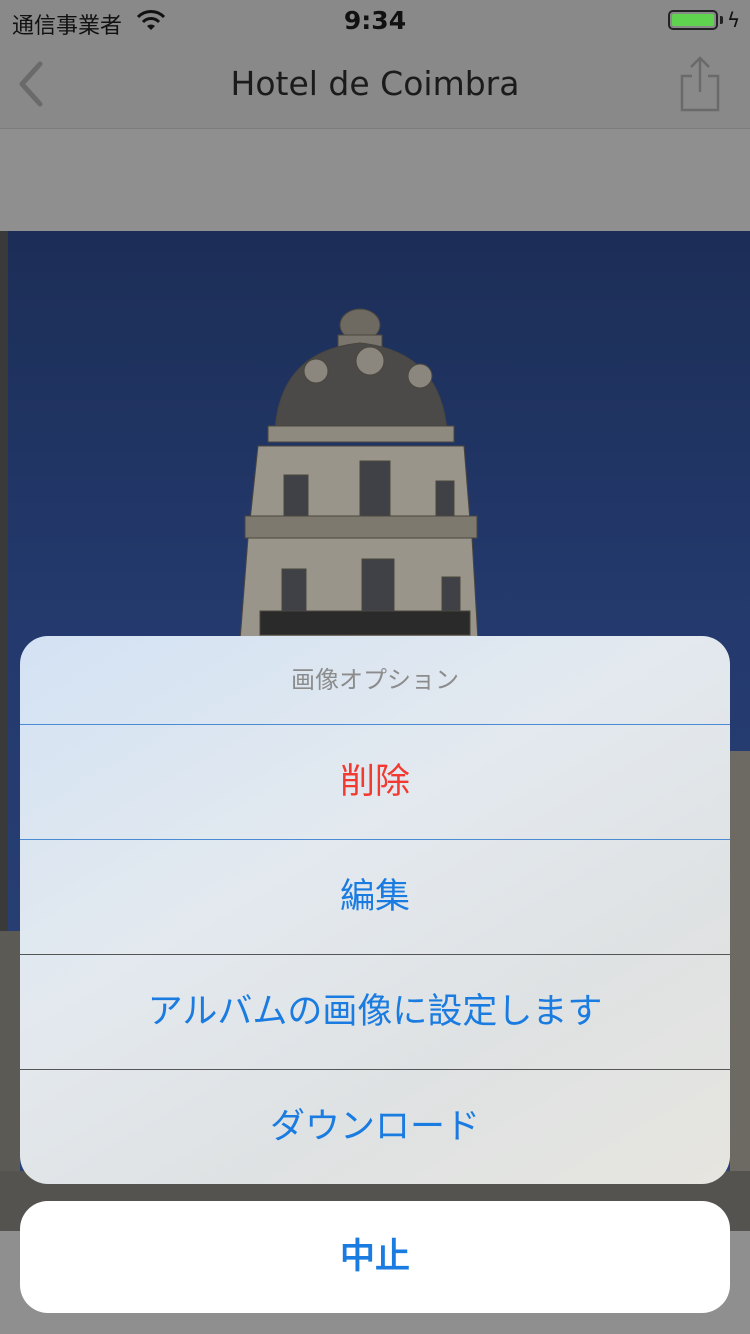  Describe the element at coordinates (375, 1257) in the screenshot. I see `cancel-button: 中止` at that location.